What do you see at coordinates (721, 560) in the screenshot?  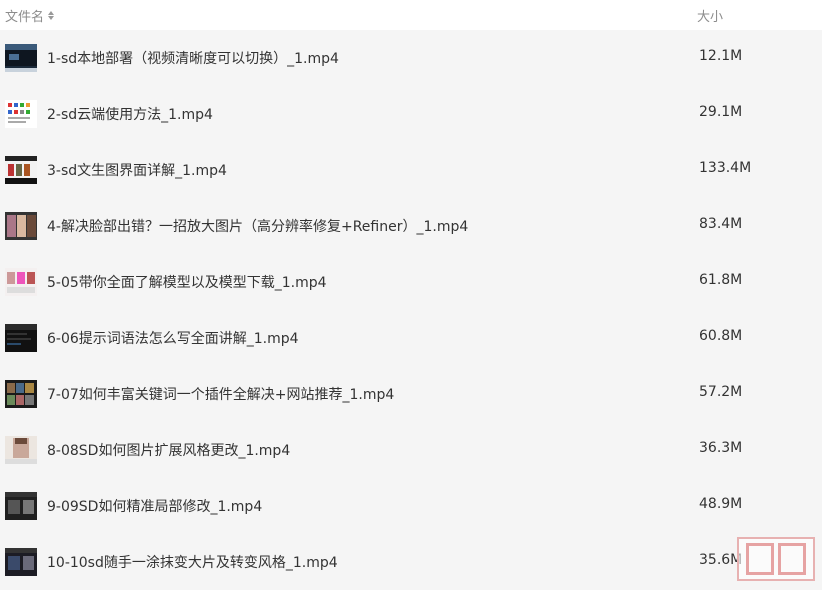 I see `file-size: 35.6M` at bounding box center [721, 560].